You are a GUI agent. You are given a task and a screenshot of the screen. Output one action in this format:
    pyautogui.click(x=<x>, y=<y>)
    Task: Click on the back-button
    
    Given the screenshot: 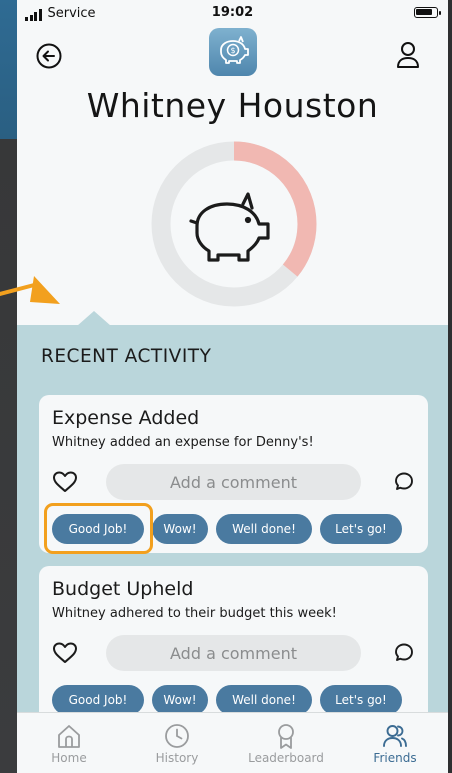 What is the action you would take?
    pyautogui.click(x=49, y=56)
    